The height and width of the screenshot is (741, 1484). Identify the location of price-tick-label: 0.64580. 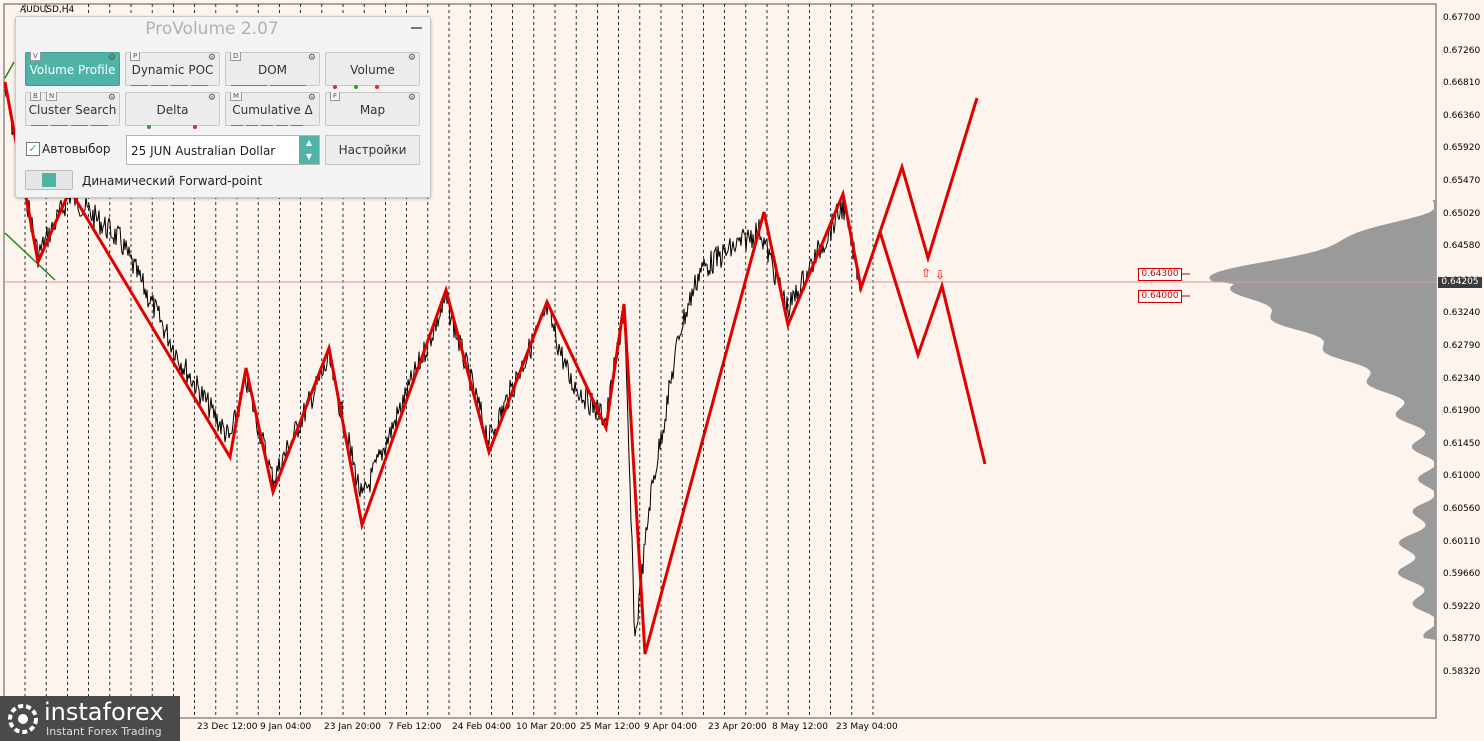
(1462, 246).